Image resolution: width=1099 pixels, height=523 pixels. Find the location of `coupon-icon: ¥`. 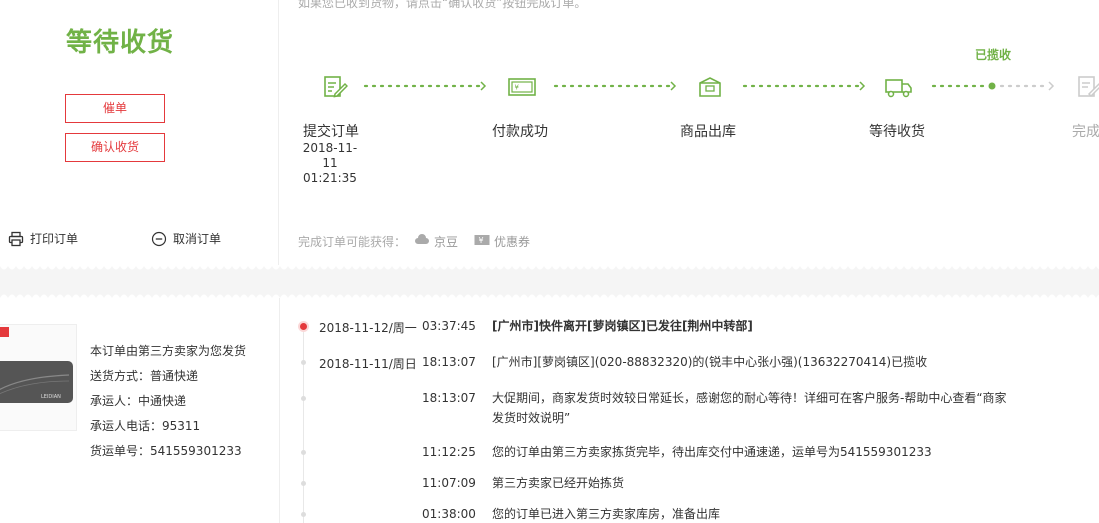

coupon-icon: ¥ is located at coordinates (482, 241).